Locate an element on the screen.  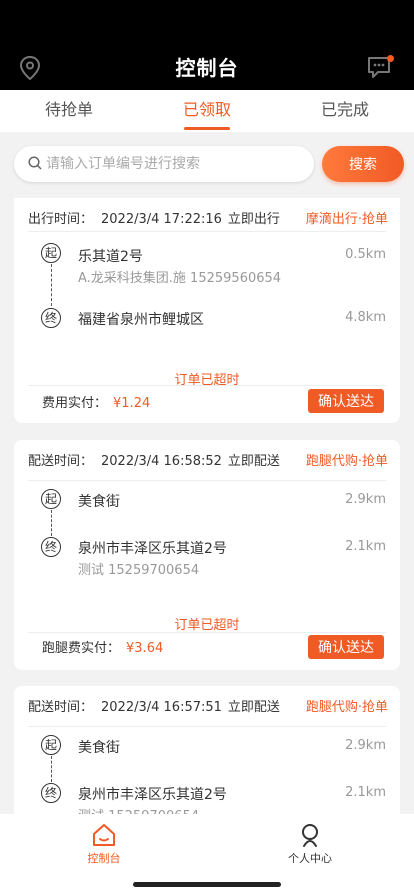
search-input is located at coordinates (176, 164).